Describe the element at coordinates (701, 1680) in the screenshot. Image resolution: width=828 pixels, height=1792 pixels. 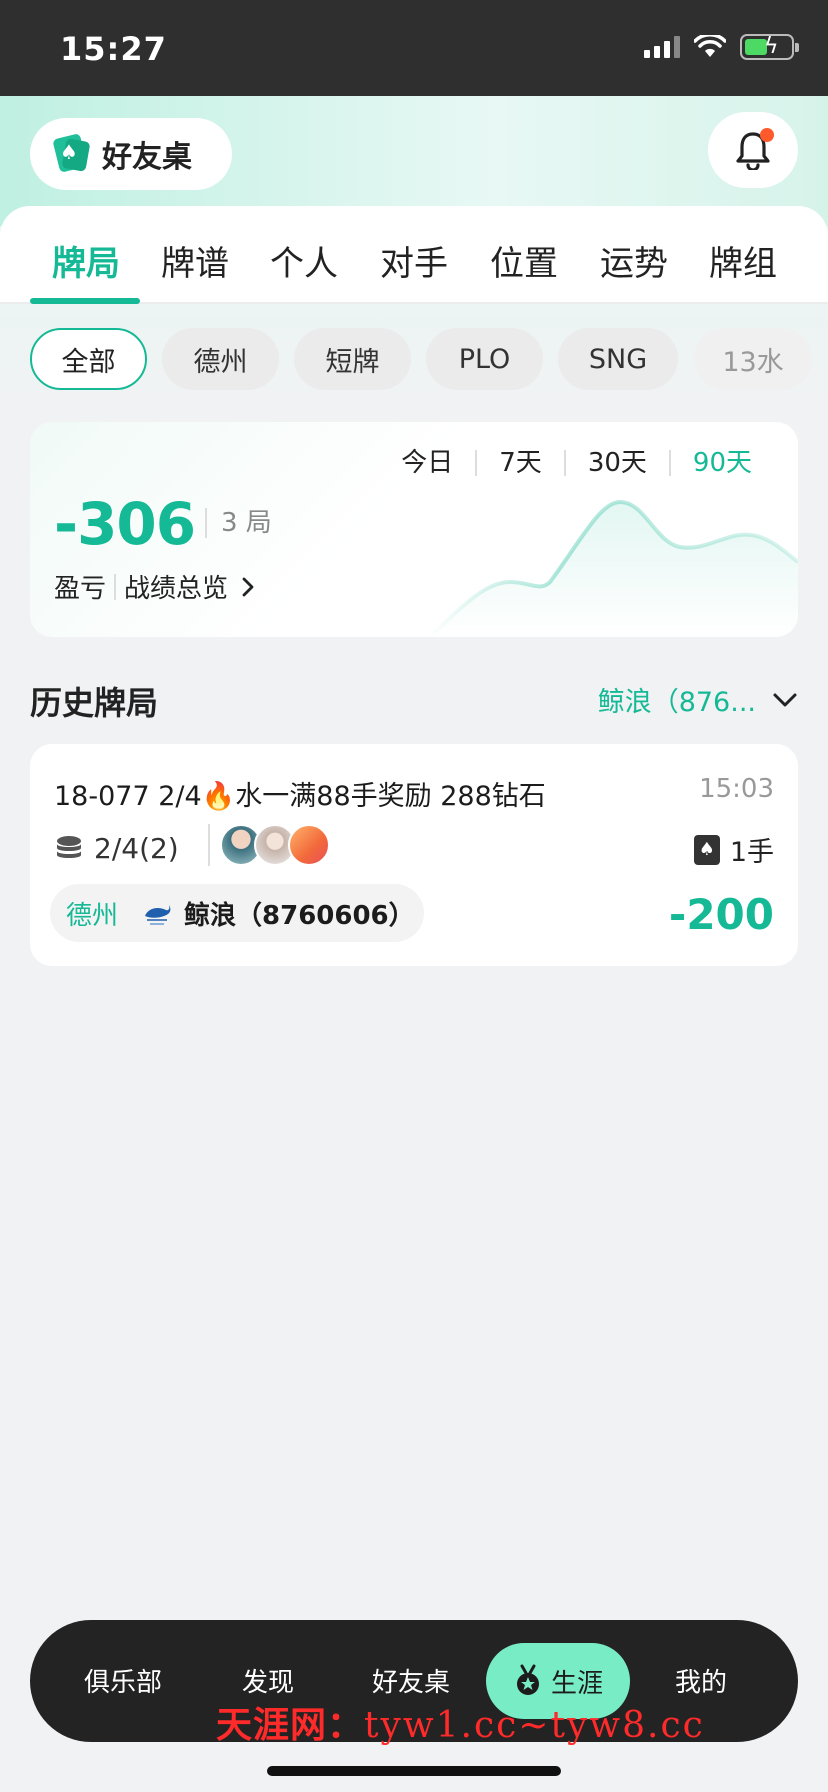
I see `nav-me: 我的` at that location.